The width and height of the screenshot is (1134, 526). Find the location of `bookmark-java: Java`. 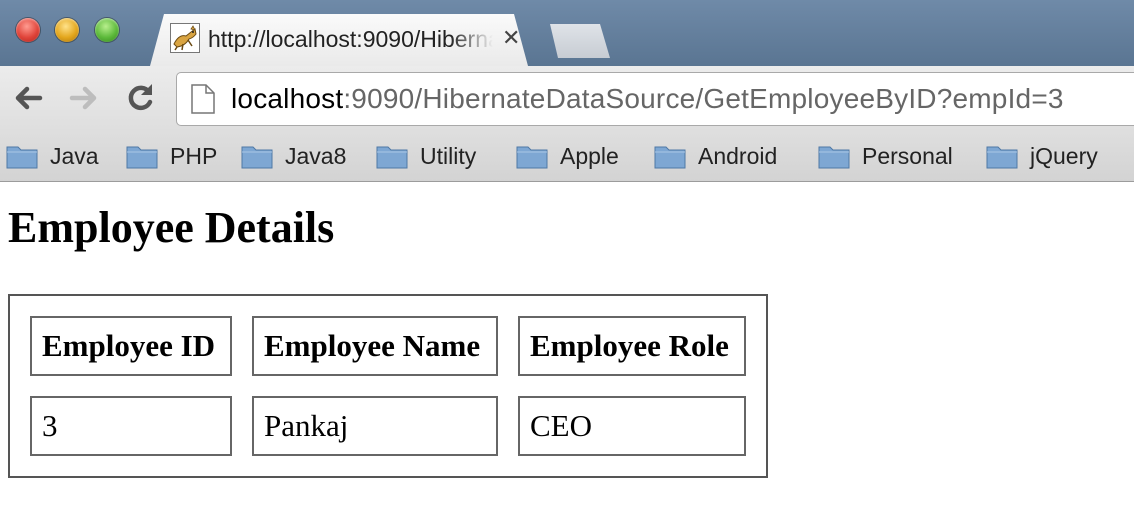

bookmark-java: Java is located at coordinates (52, 156).